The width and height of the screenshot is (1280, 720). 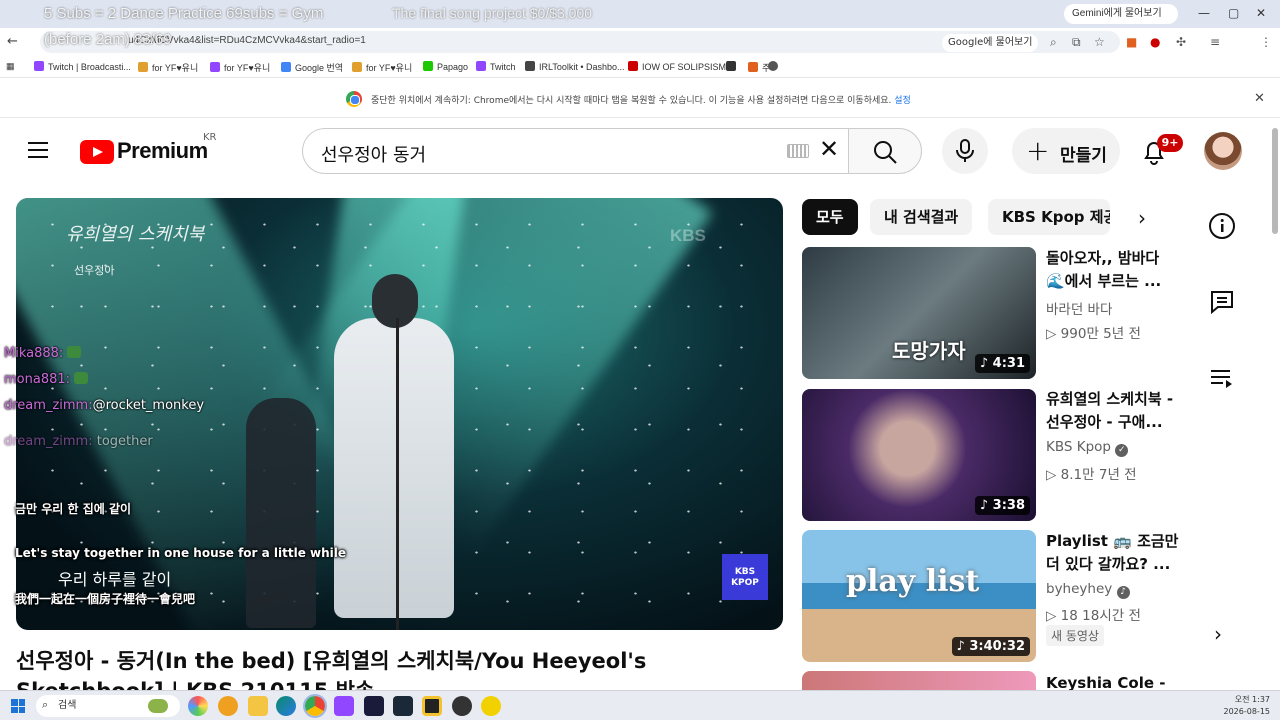 What do you see at coordinates (1093, 334) in the screenshot?
I see `video-stats: ▷ 990만 5년 전` at bounding box center [1093, 334].